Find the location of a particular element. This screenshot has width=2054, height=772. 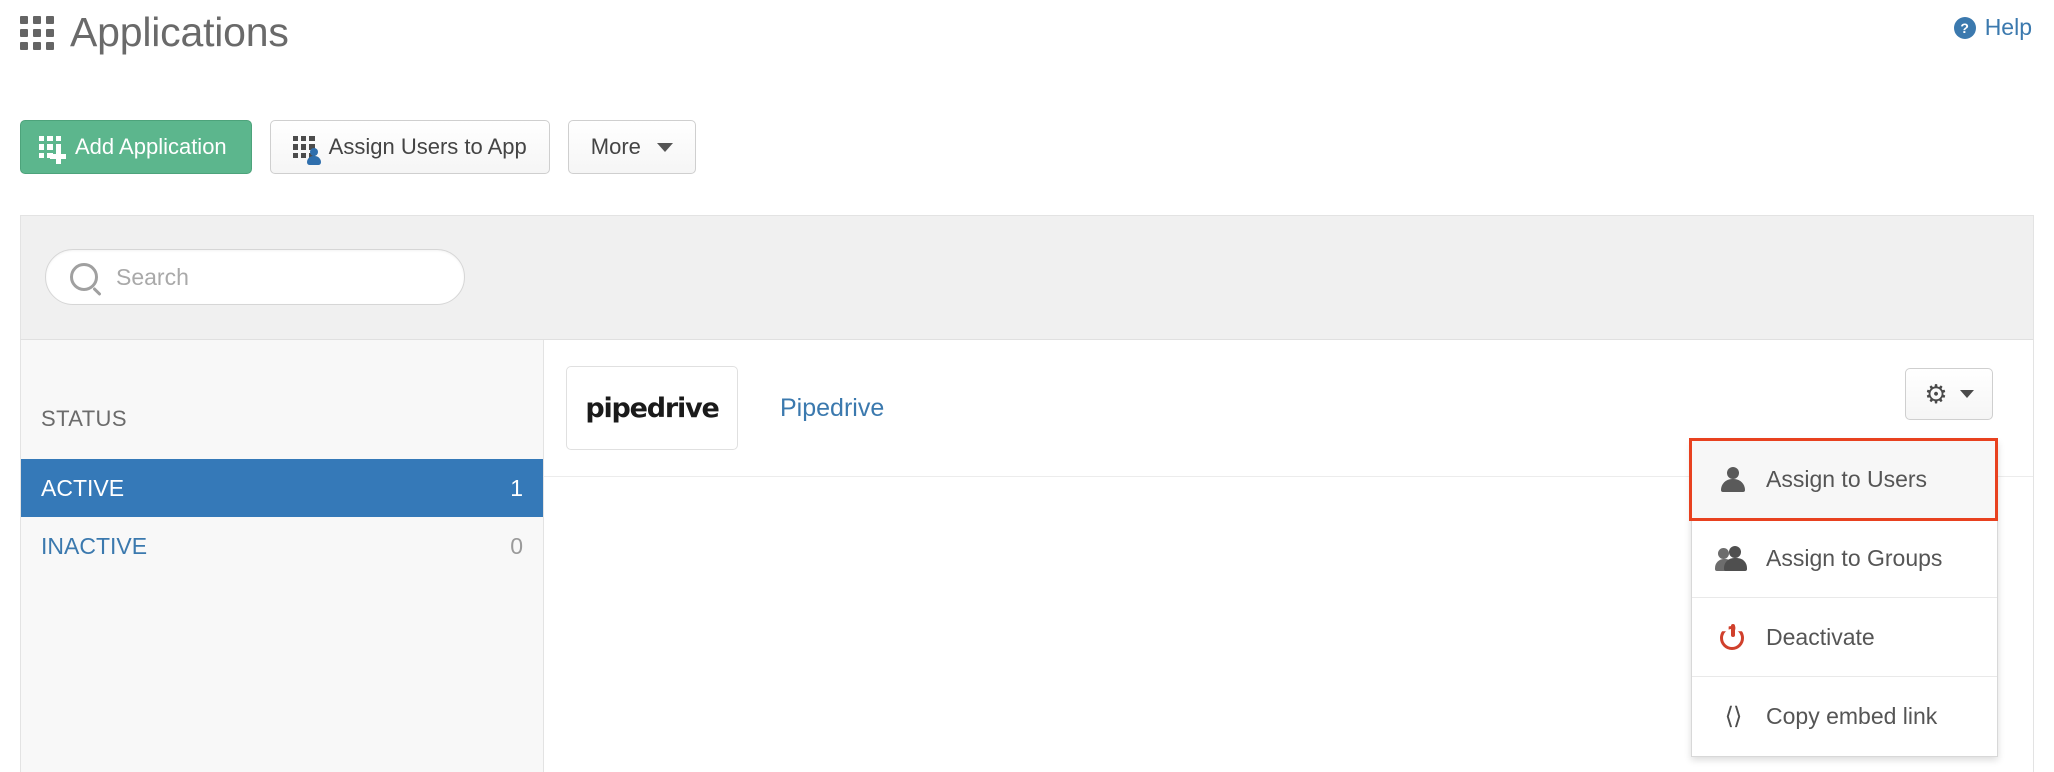

assign-users-to-app-button: Assign Users to App is located at coordinates (409, 147).